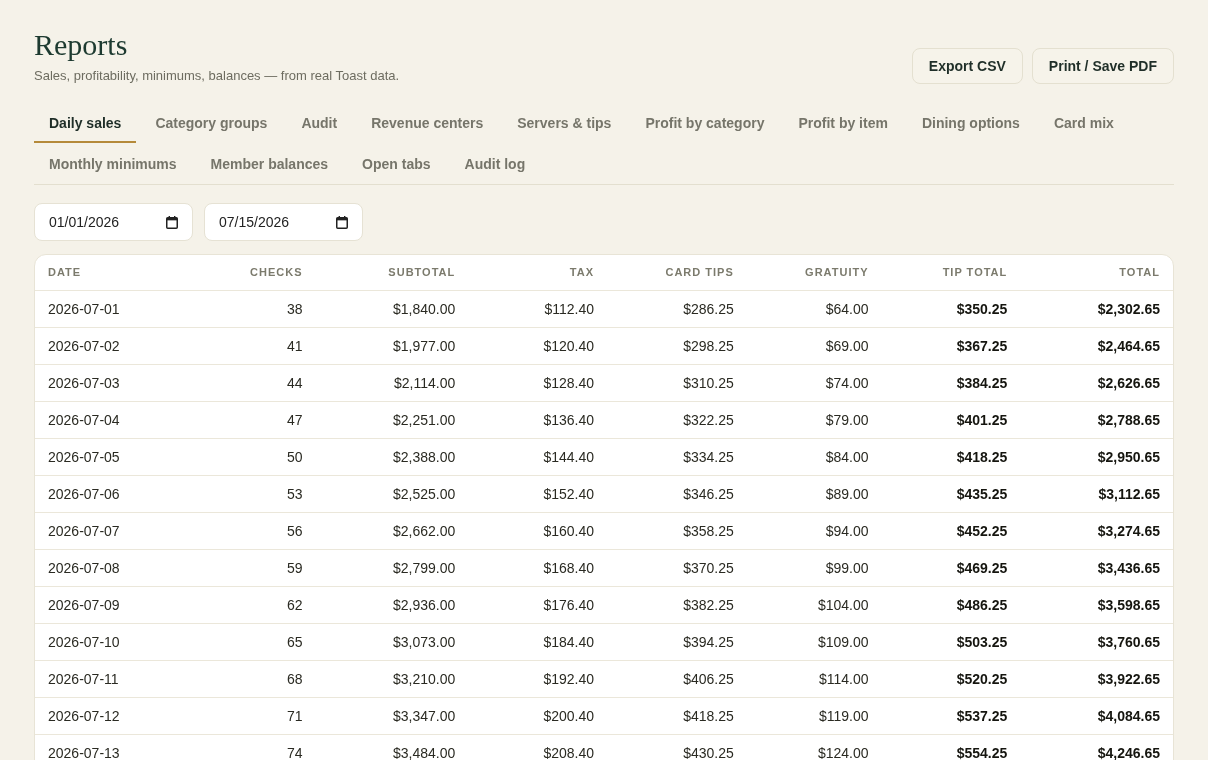  I want to click on table-cell-text: $2,251.00, so click(424, 420).